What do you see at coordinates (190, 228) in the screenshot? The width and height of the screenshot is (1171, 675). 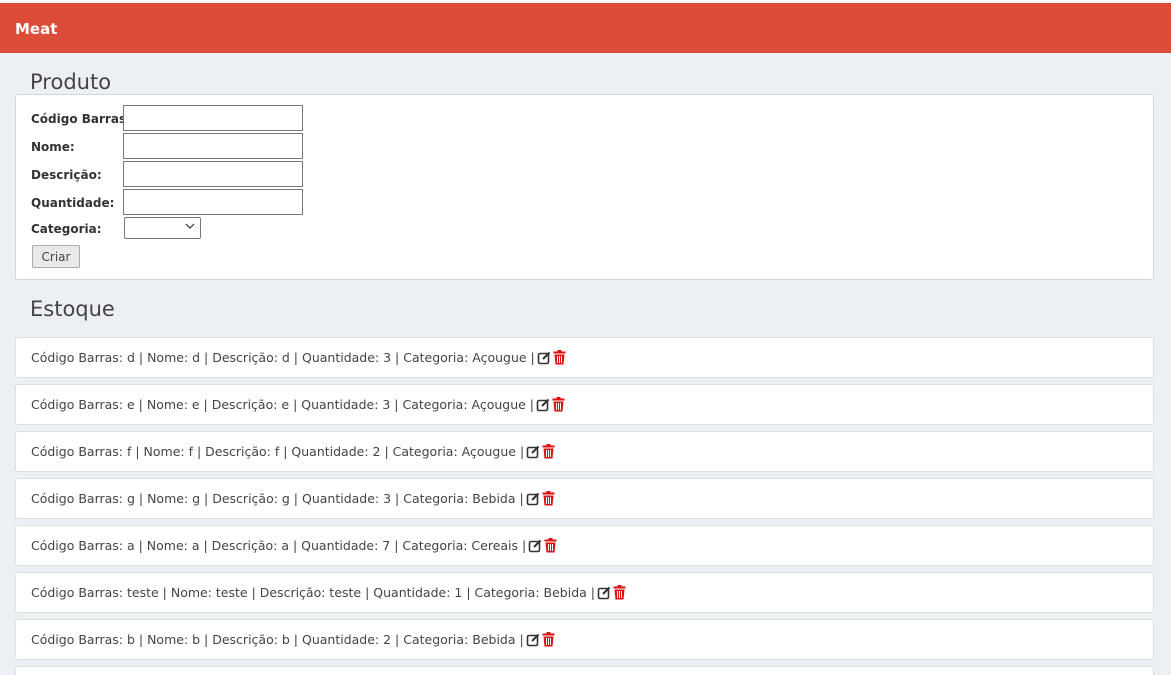 I see `chevron-down-icon` at bounding box center [190, 228].